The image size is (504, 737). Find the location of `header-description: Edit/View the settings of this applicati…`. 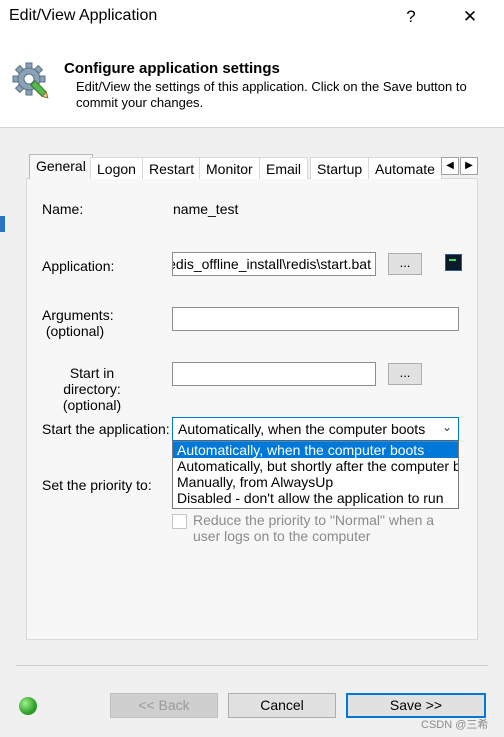

header-description: Edit/View the settings of this applicati… is located at coordinates (271, 94).